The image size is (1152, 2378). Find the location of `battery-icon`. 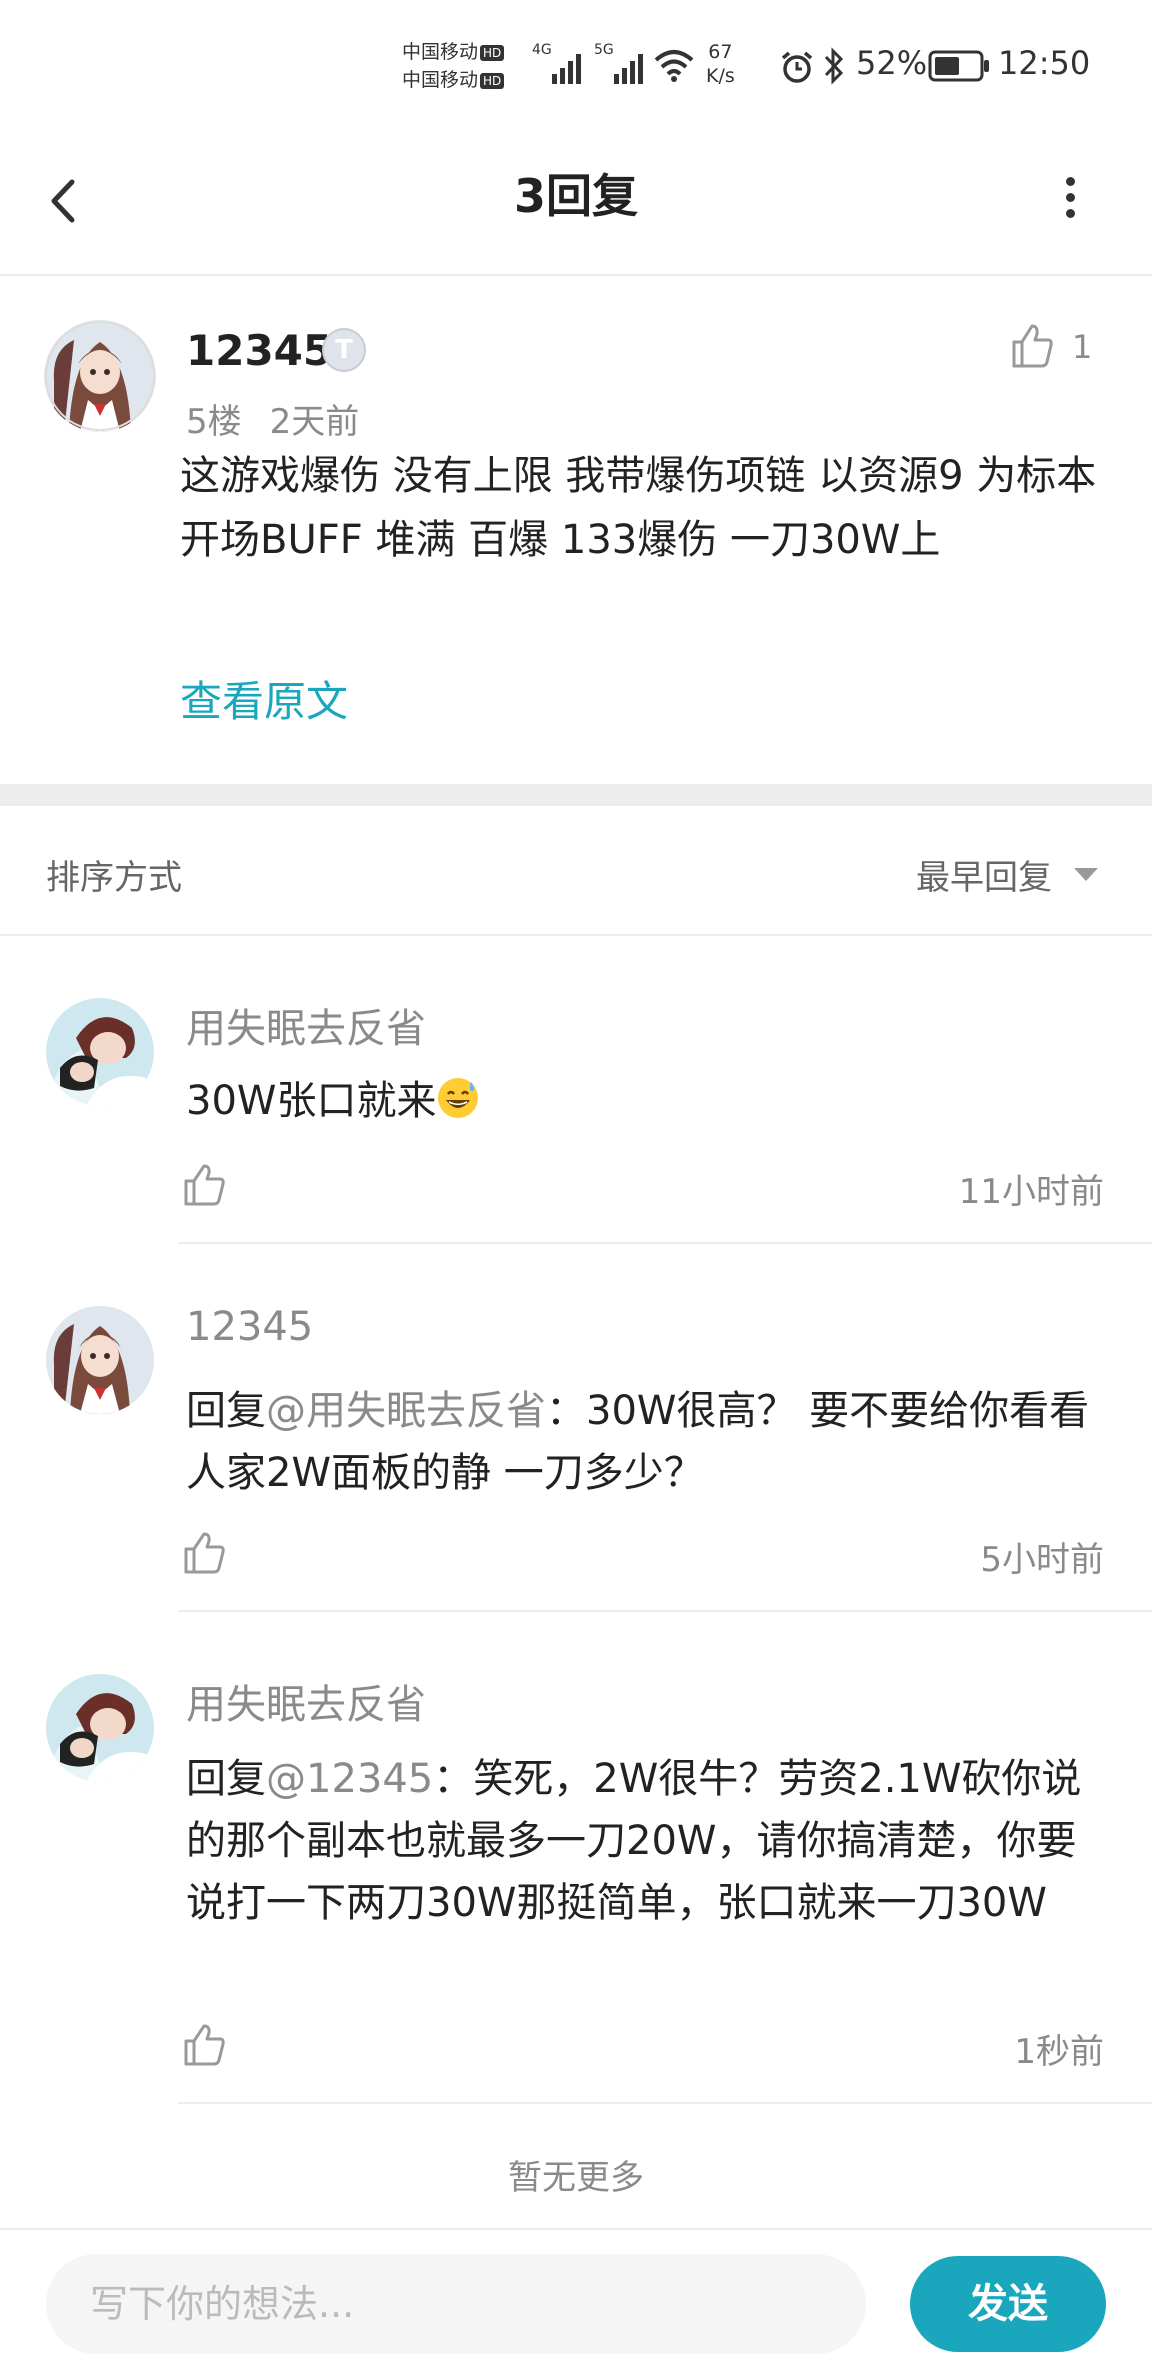

battery-icon is located at coordinates (958, 66).